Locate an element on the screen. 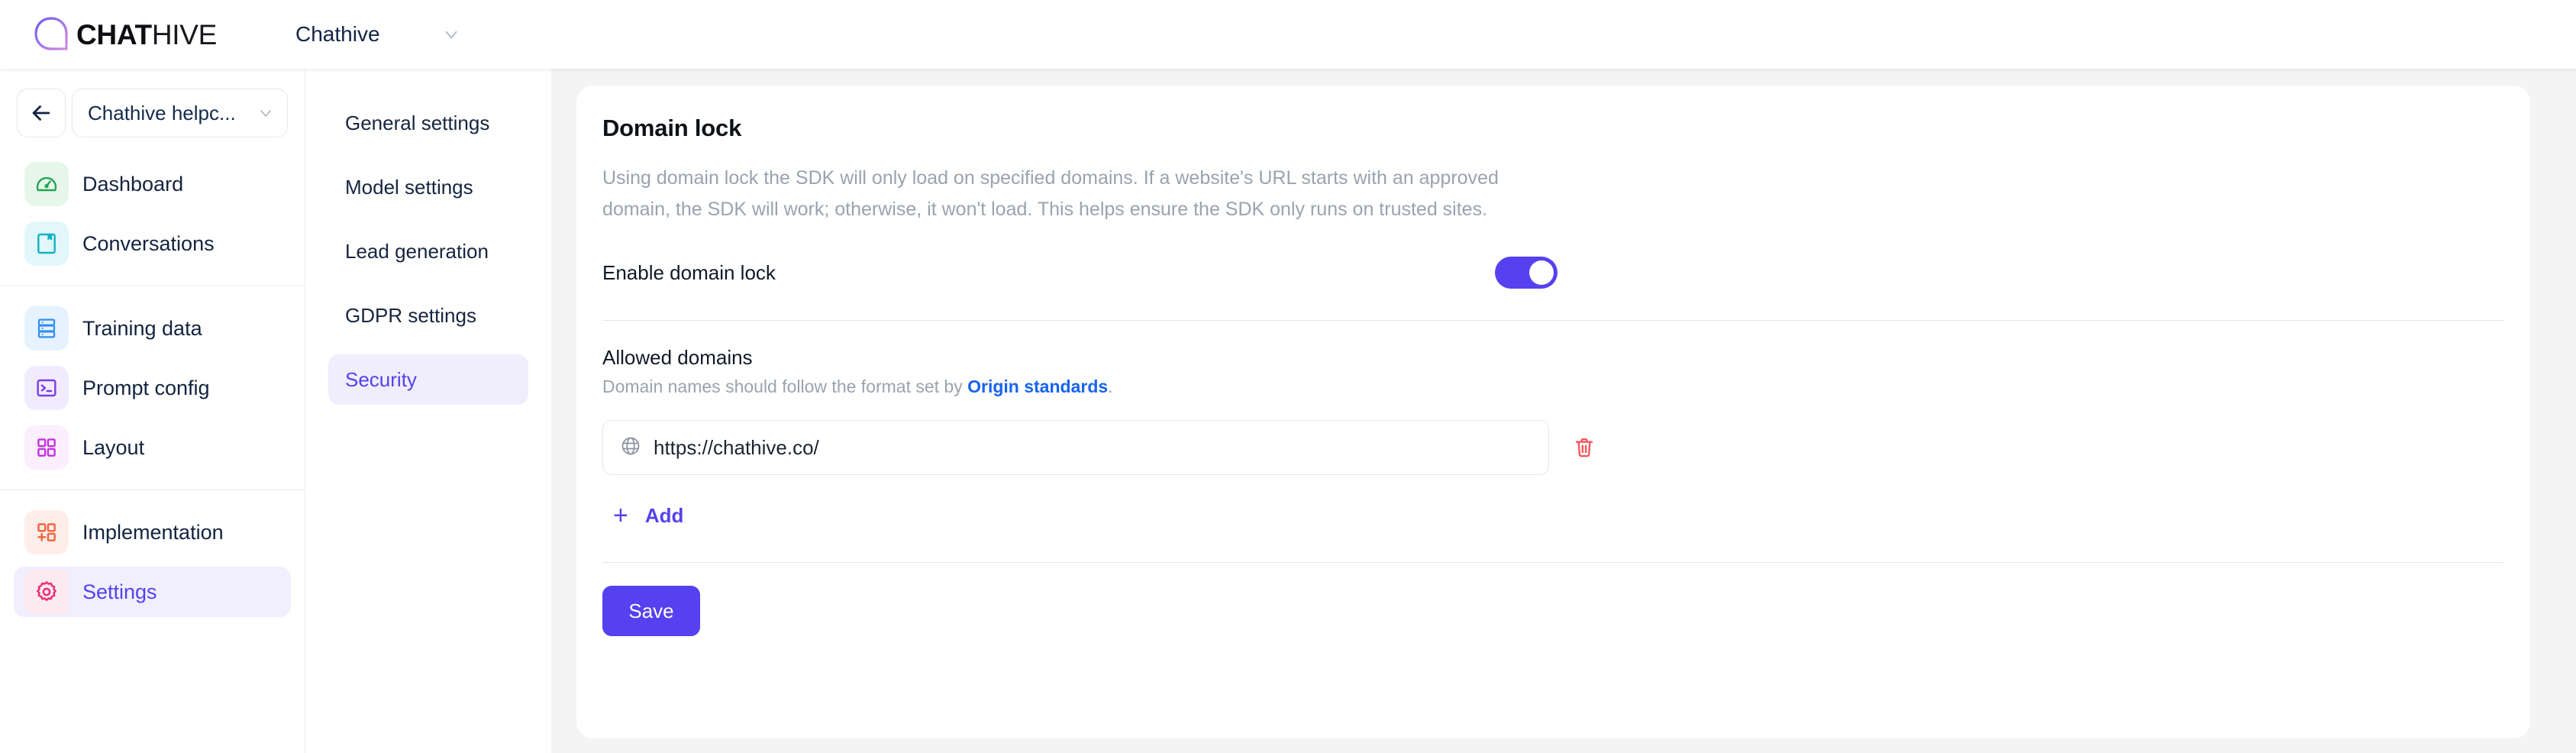  sidebar-item-training-data: Training data is located at coordinates (152, 328).